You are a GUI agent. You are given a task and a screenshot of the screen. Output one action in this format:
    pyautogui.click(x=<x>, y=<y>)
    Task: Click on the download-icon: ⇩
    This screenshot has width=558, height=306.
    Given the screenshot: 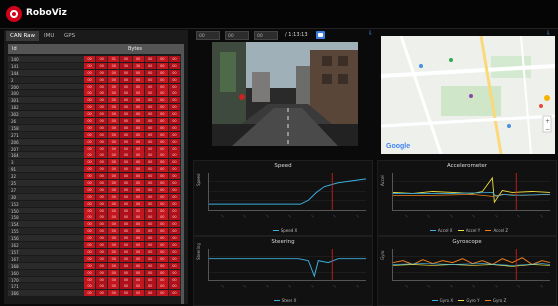 What is the action you would take?
    pyautogui.click(x=371, y=34)
    